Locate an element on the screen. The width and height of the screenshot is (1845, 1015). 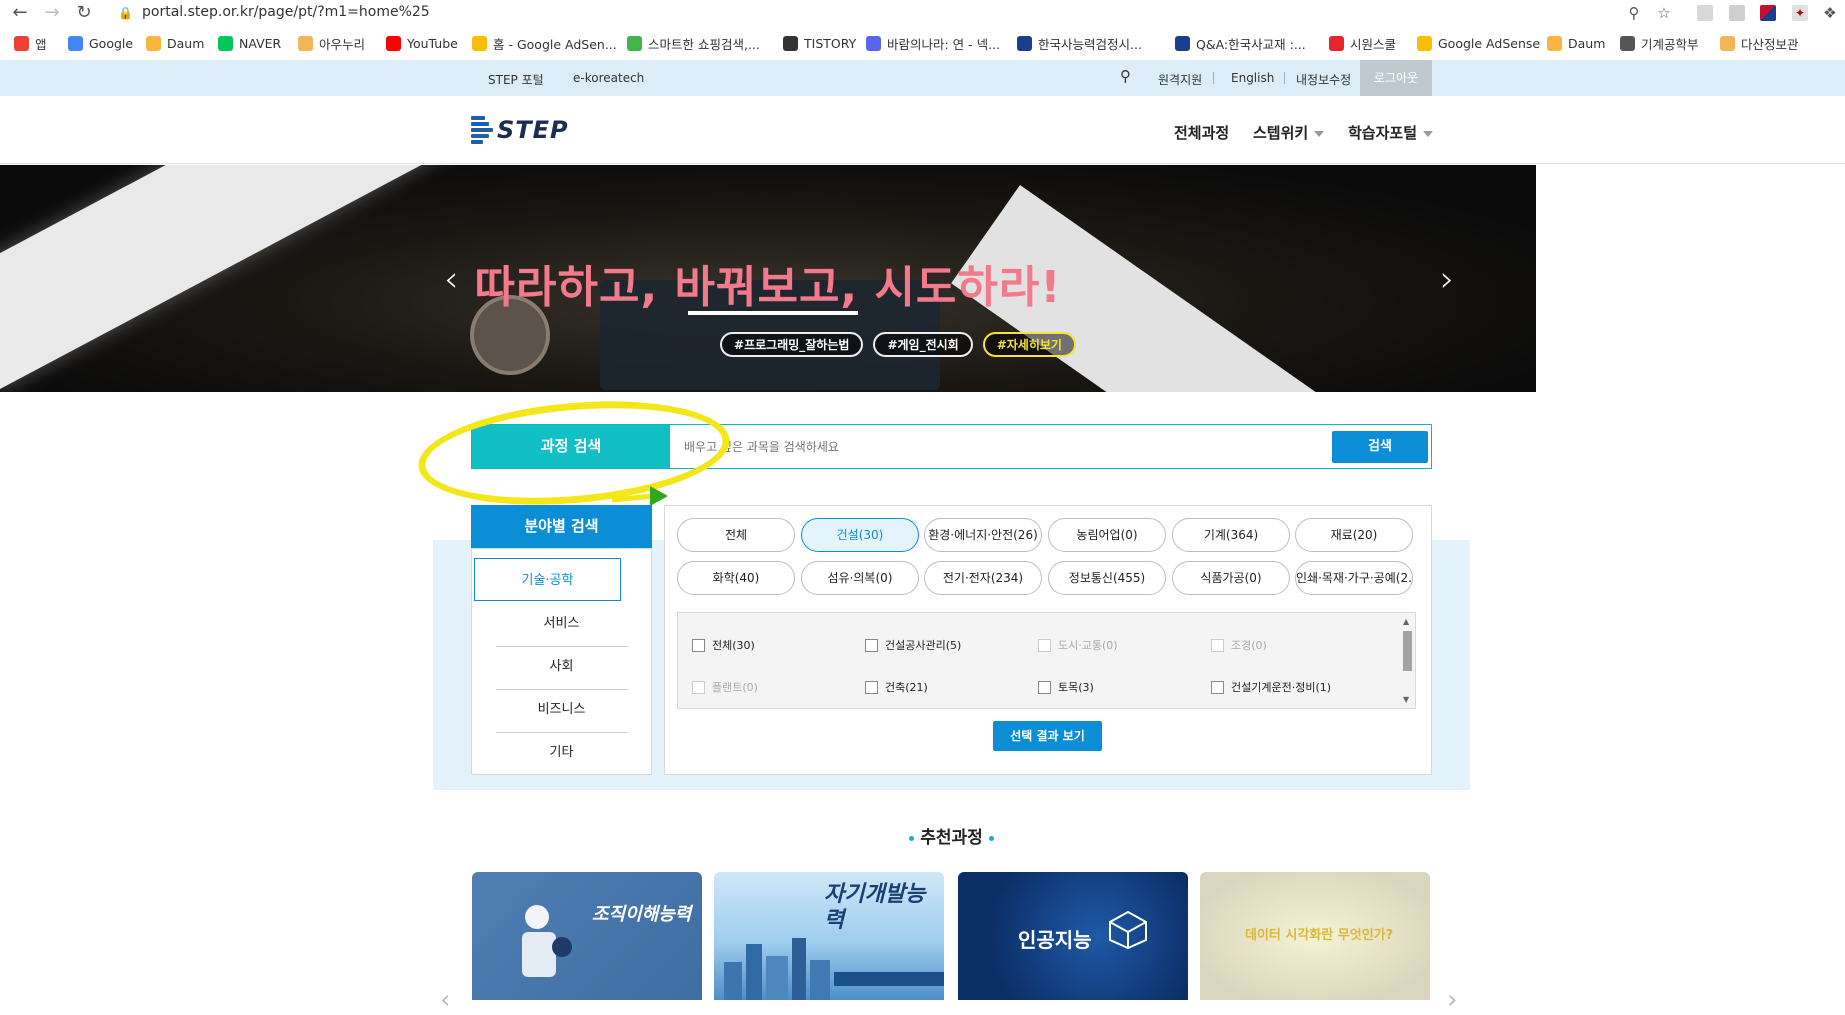
extension-cast-icon is located at coordinates (1705, 13).